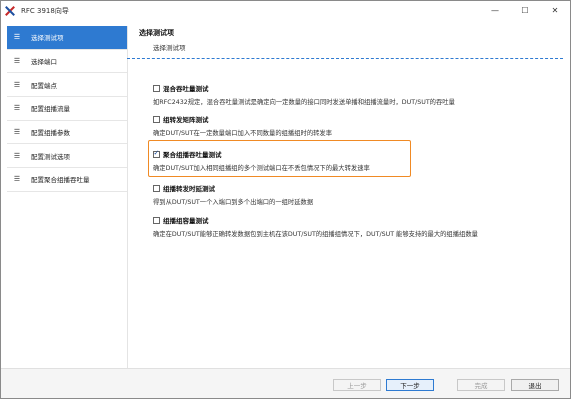 Image resolution: width=571 pixels, height=399 pixels. Describe the element at coordinates (555, 10) in the screenshot. I see `close-button: ✕` at that location.